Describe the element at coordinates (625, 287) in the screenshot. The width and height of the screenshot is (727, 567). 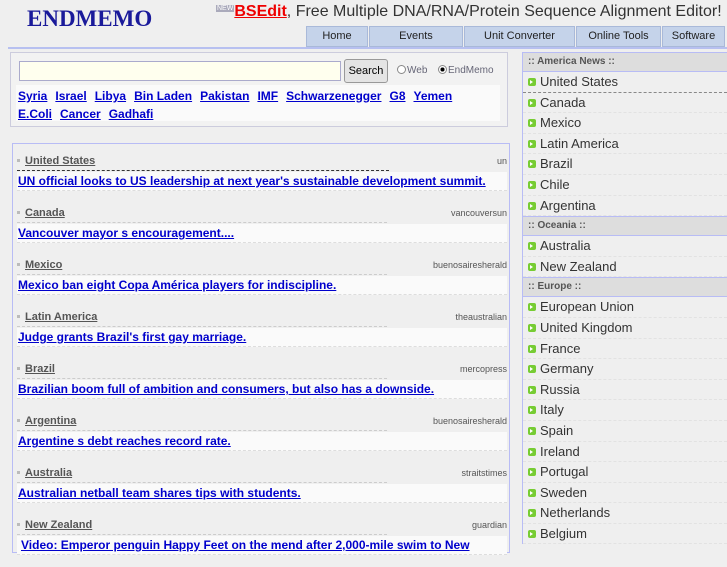
I see `sidebar-section-header: :: Europe ::` at that location.